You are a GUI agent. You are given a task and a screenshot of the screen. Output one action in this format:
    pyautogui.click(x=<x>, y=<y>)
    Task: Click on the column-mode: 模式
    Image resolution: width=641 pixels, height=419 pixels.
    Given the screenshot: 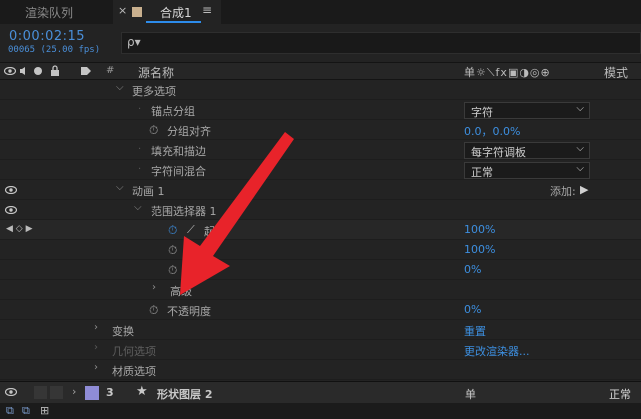 What is the action you would take?
    pyautogui.click(x=616, y=73)
    